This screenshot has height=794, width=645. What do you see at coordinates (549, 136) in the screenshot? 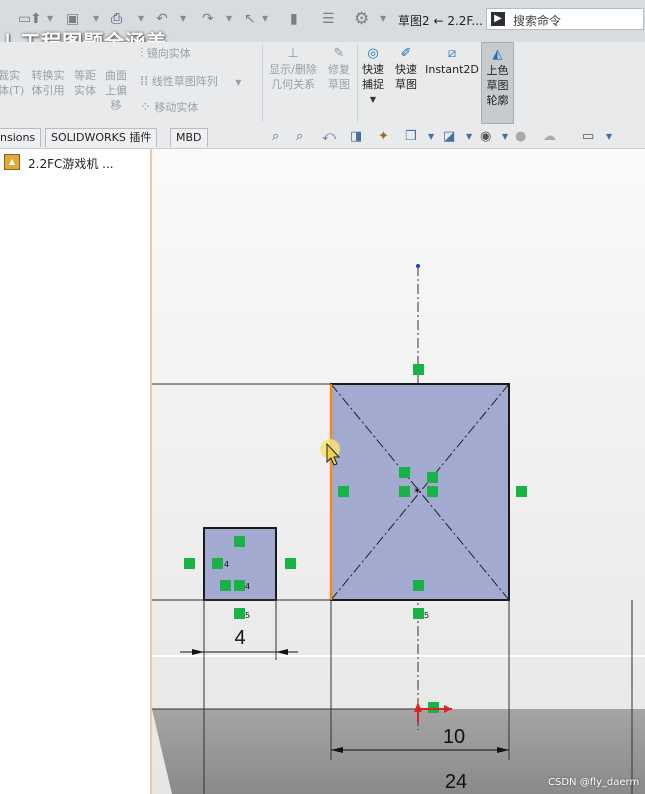
I see `apply-scene-icon: ☁` at bounding box center [549, 136].